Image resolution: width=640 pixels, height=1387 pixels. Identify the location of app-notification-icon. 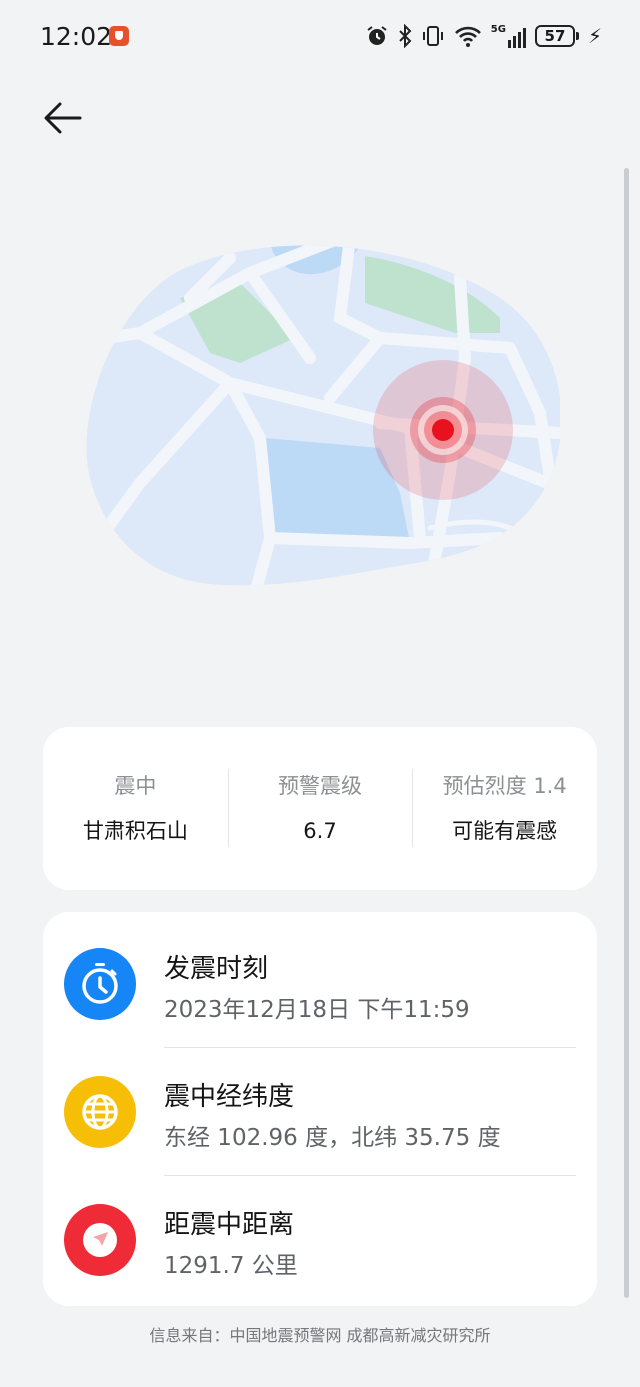
(119, 36).